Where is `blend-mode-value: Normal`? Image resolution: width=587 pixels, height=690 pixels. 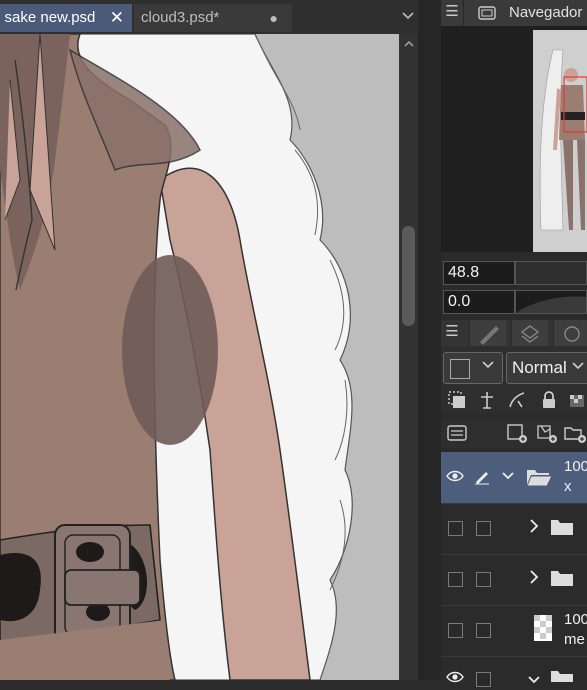
blend-mode-value: Normal is located at coordinates (539, 367).